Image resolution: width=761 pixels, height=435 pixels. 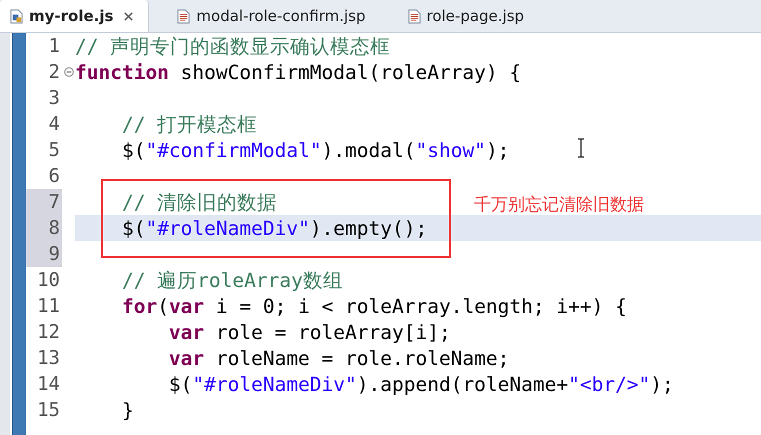 What do you see at coordinates (421, 384) in the screenshot?
I see `code-line: $("#roleNameDiv").append(roleName+"<br/>");` at bounding box center [421, 384].